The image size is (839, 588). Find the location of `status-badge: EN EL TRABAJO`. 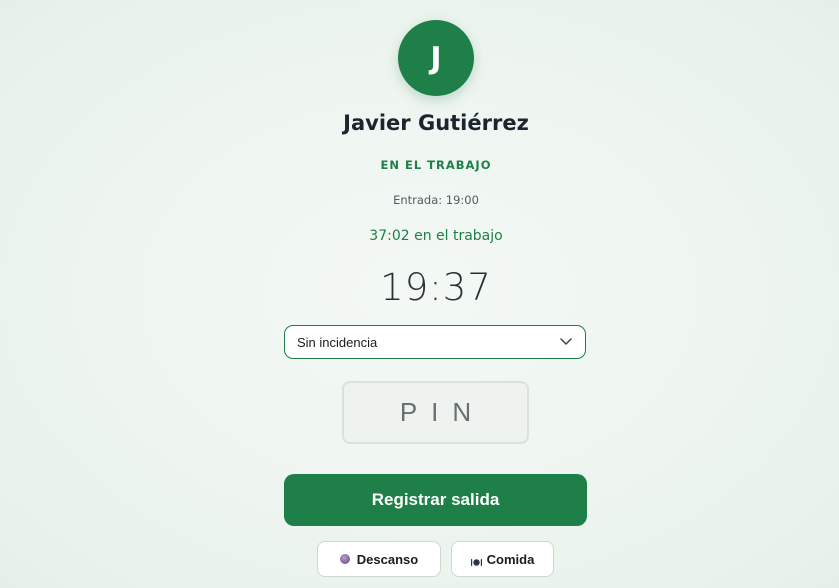

status-badge: EN EL TRABAJO is located at coordinates (436, 165).